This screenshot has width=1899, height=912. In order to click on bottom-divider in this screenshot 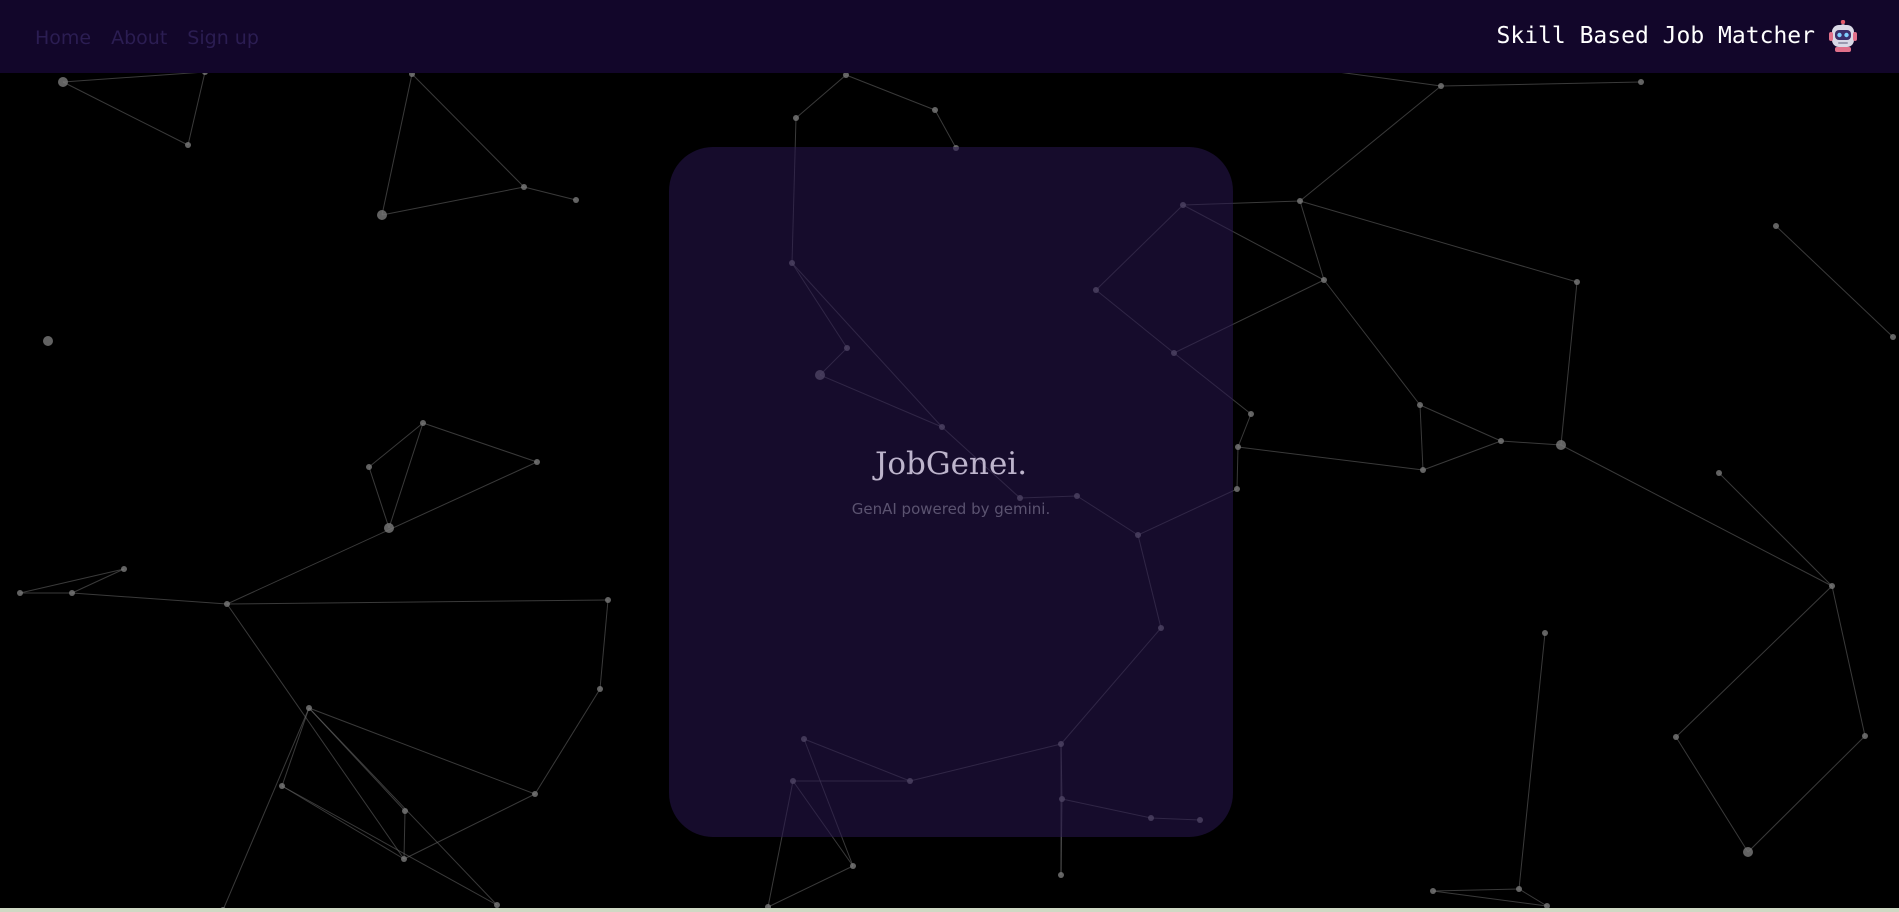, I will do `click(949, 910)`.